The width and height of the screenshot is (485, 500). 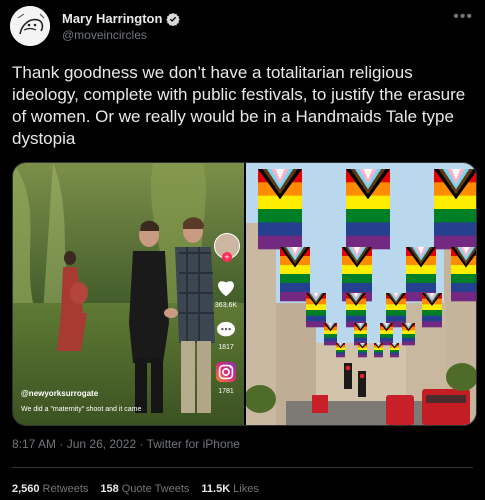 I want to click on tweet-stats: 2,560 Retweets 158 Quote Tweets 11.5K Likes, so click(x=135, y=489).